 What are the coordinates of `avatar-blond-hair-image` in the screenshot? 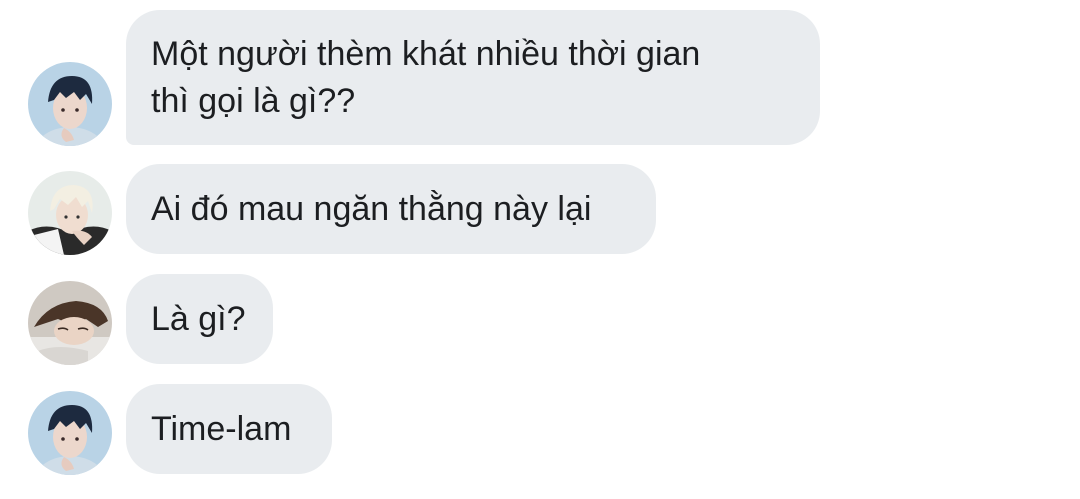 It's located at (70, 213).